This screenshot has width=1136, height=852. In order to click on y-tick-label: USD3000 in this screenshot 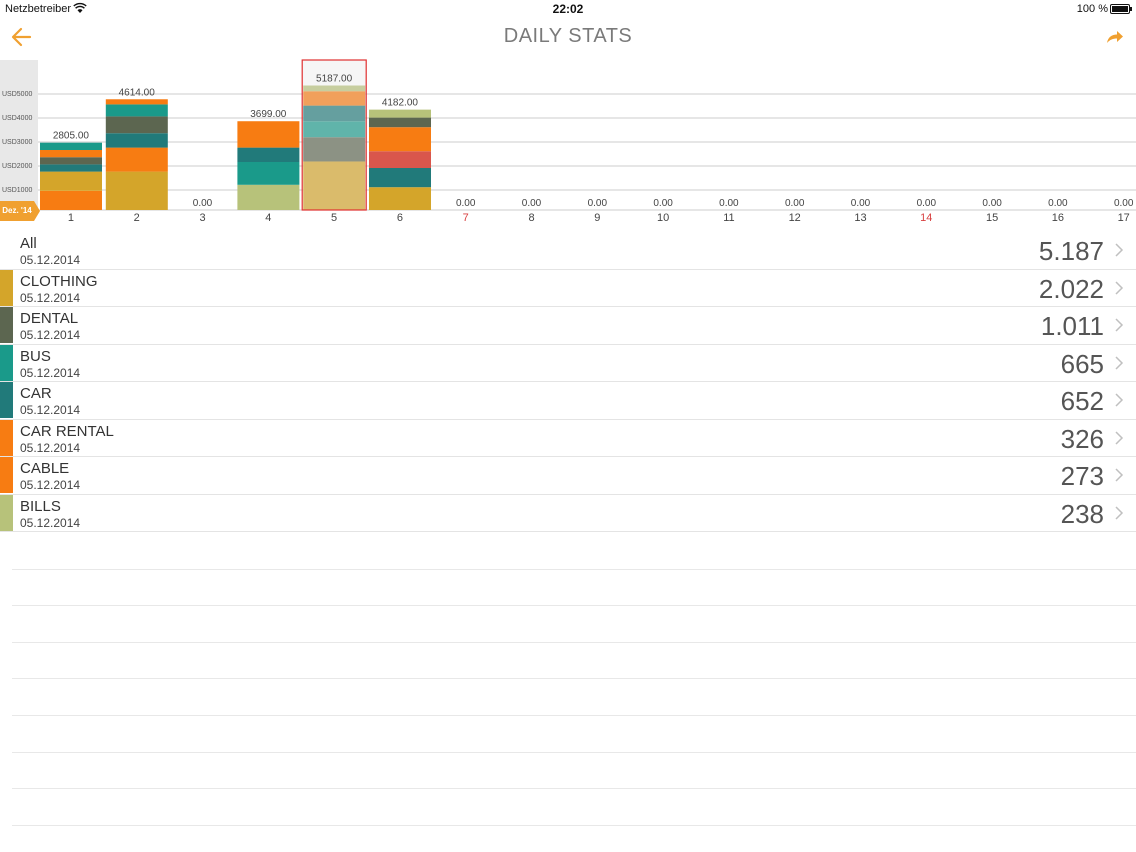, I will do `click(17, 142)`.